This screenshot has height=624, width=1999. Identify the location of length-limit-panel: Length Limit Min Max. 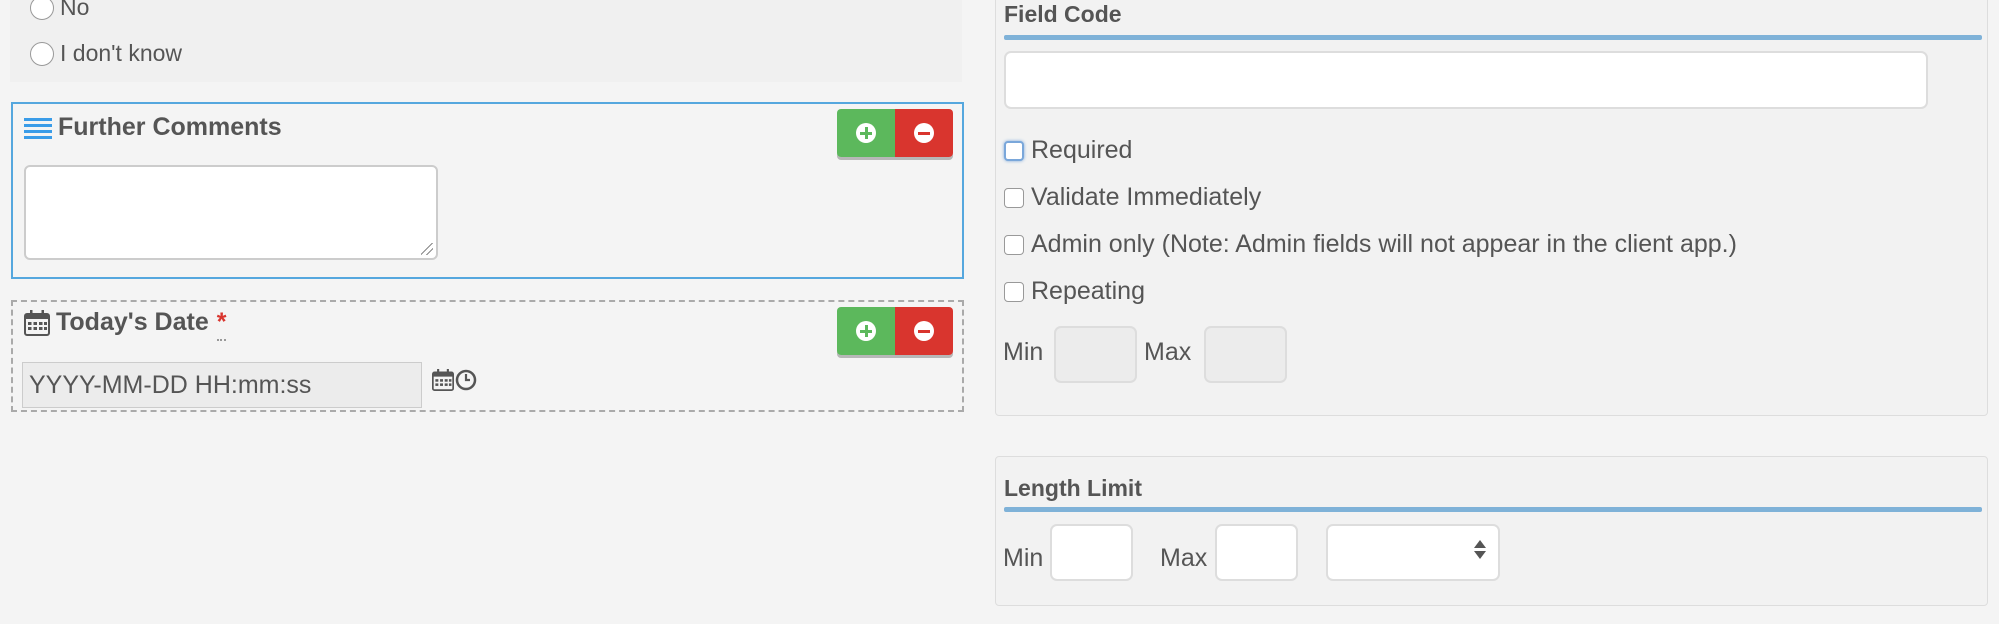
(1491, 531).